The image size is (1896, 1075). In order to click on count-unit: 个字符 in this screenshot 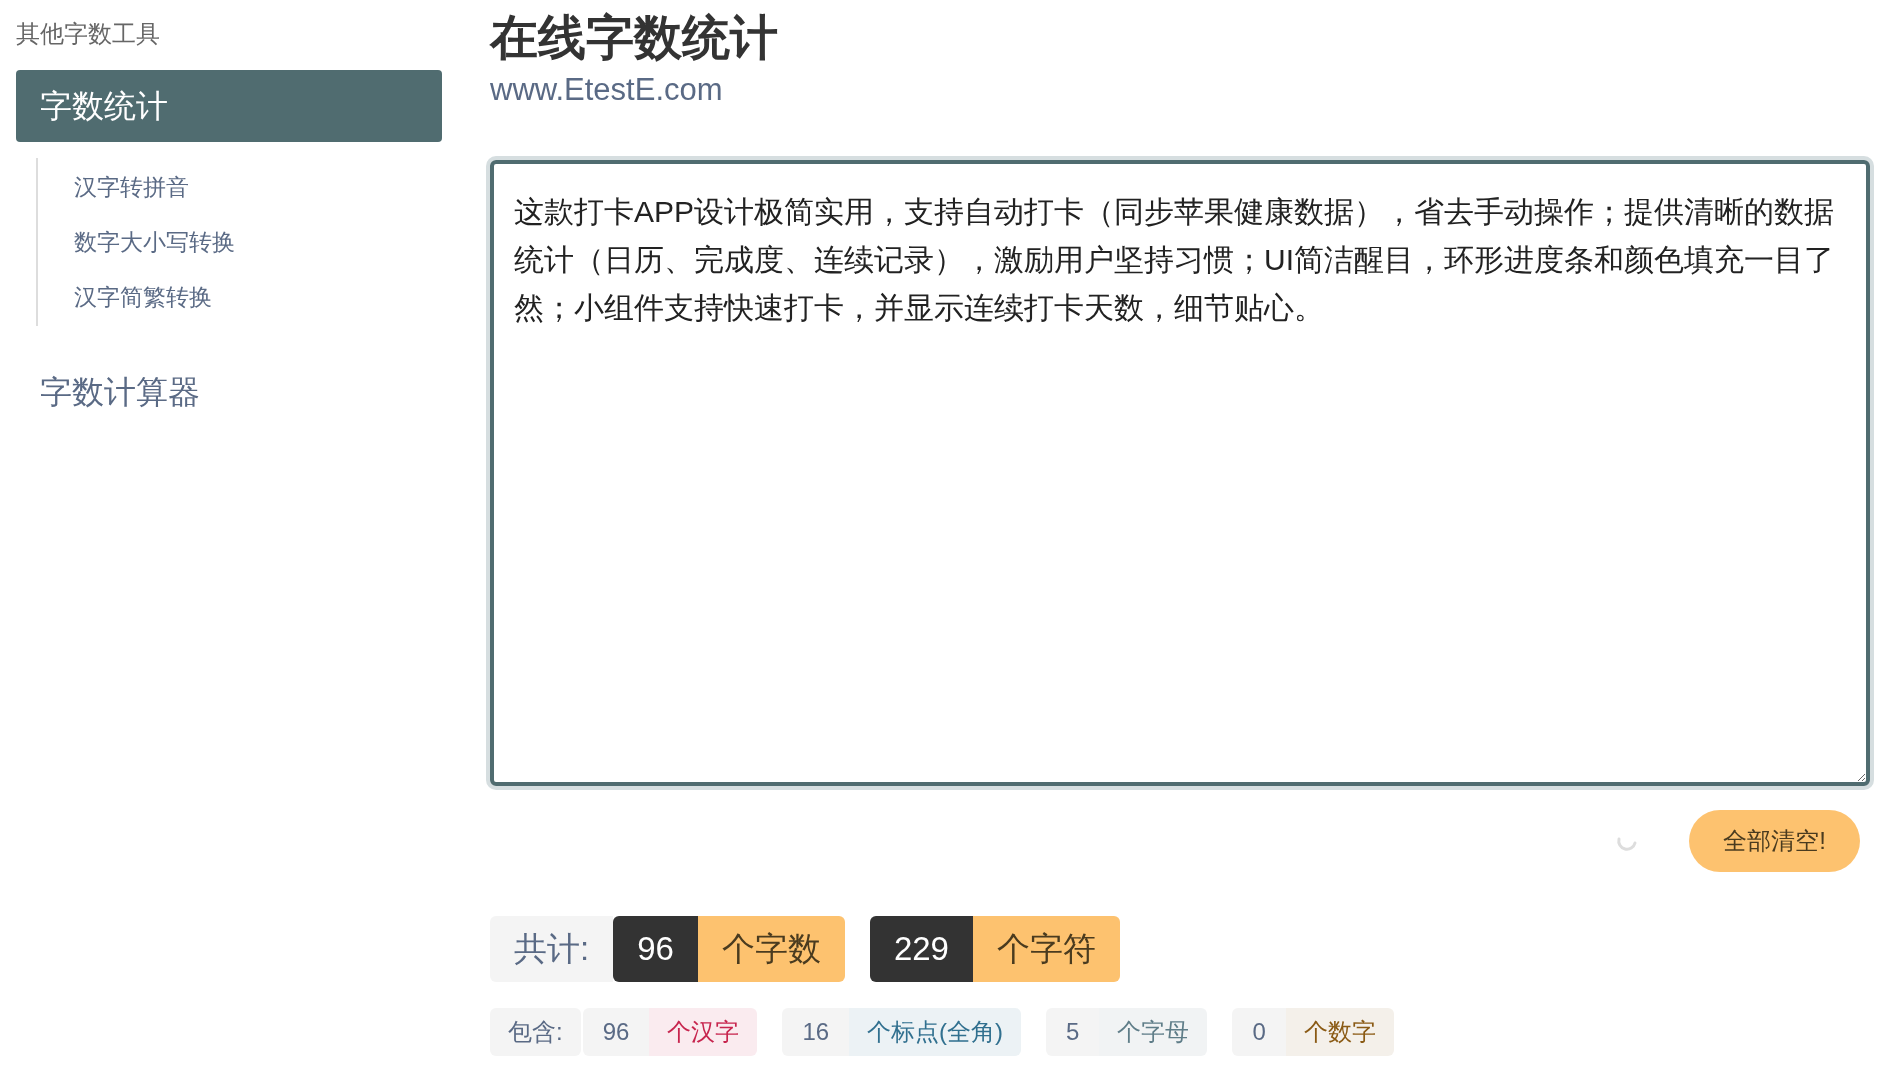, I will do `click(1046, 949)`.